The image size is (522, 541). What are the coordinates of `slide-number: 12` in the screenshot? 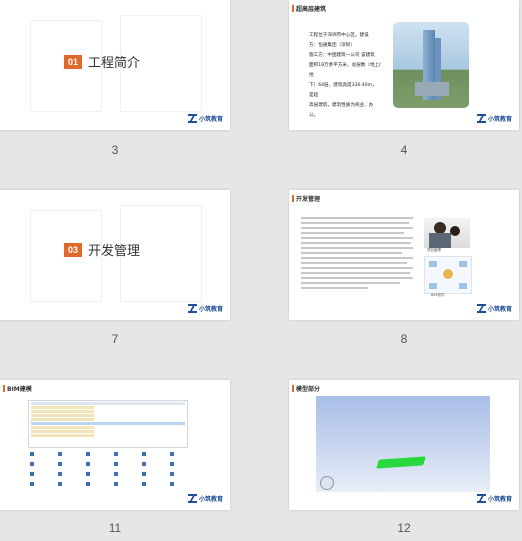 It's located at (404, 528).